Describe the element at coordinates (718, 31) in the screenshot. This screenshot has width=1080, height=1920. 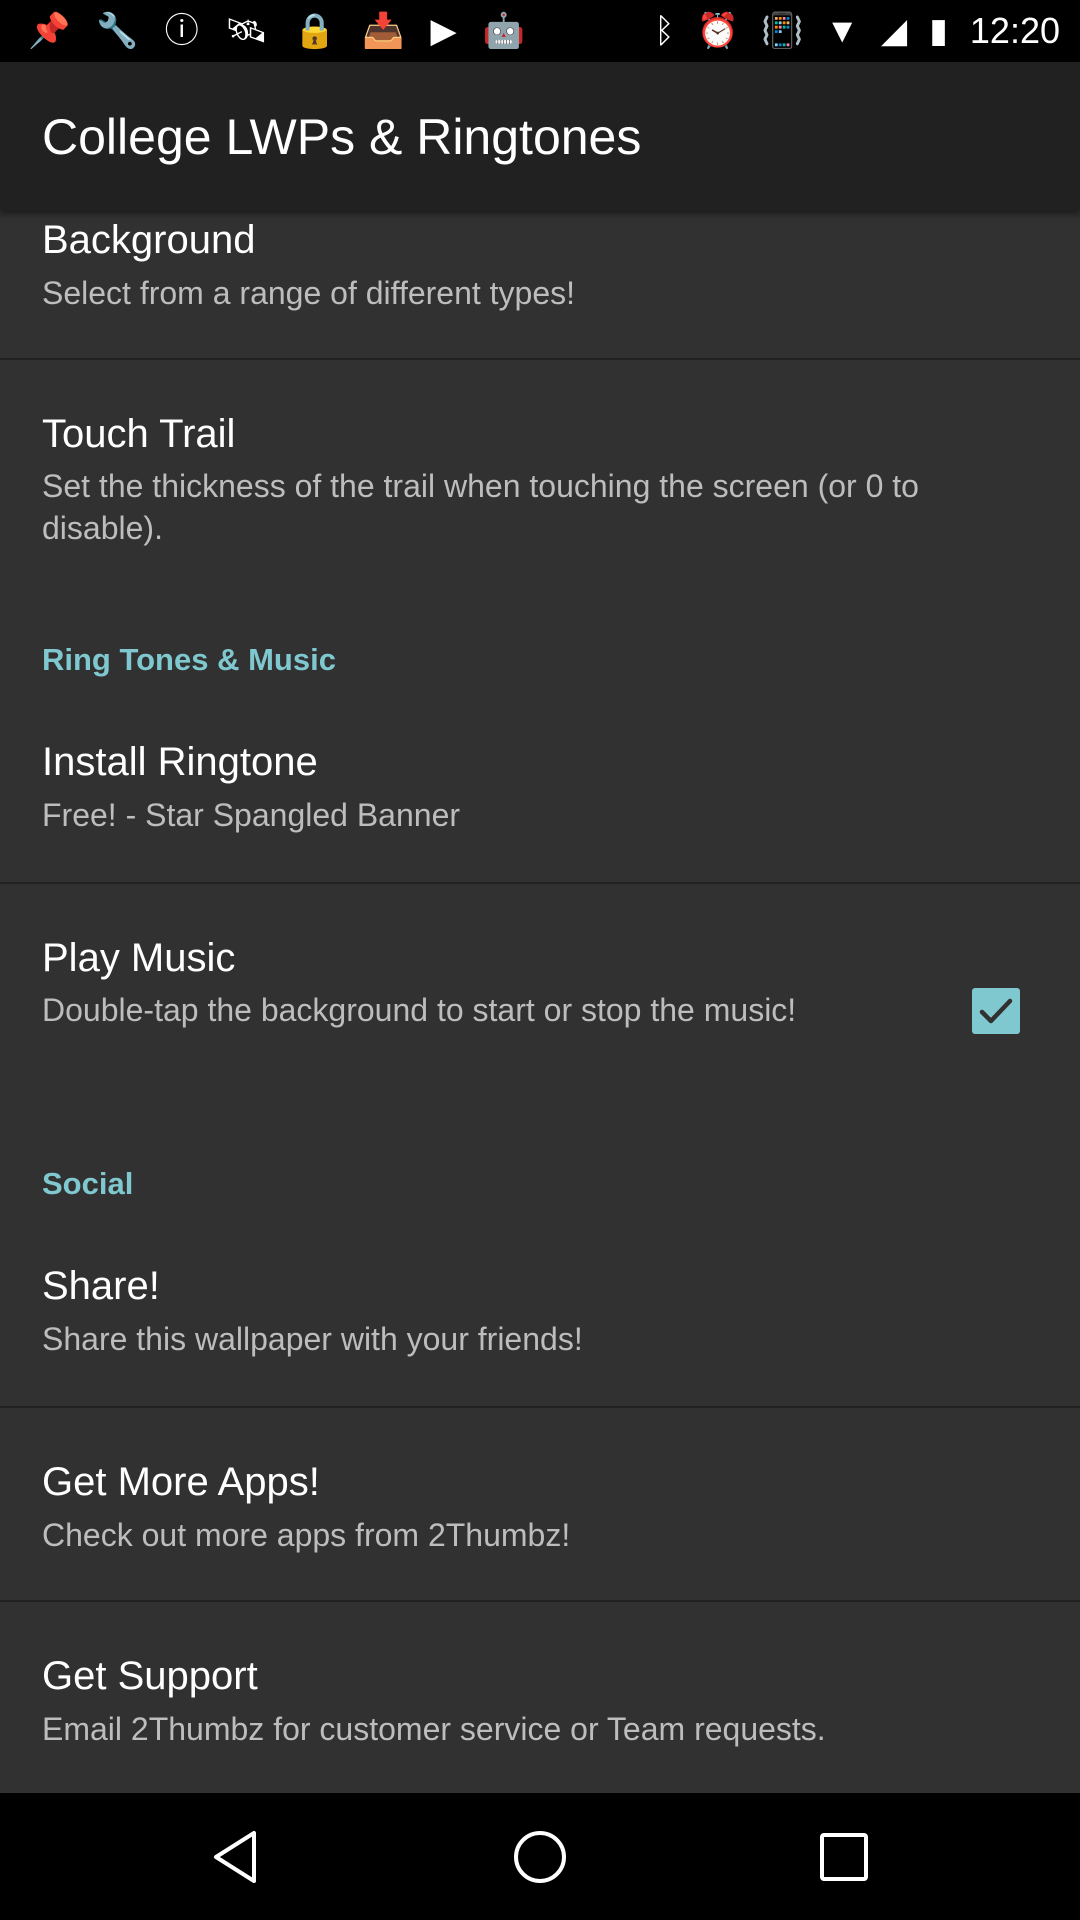
I see `alarm-icon: ⏰` at that location.